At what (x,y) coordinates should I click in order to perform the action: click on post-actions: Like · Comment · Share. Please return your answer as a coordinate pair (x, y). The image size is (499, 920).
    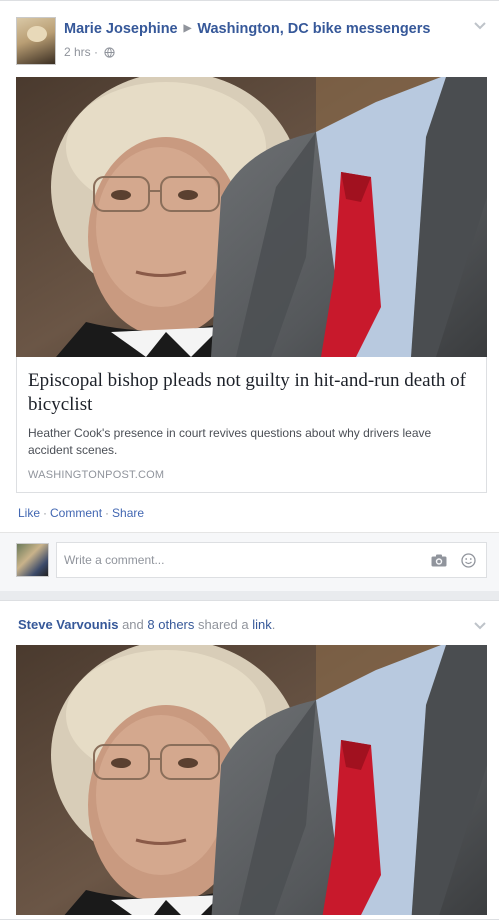
    Looking at the image, I should click on (81, 513).